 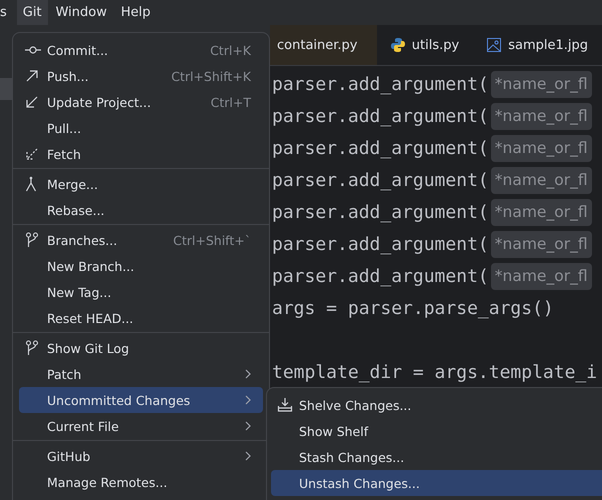 What do you see at coordinates (141, 154) in the screenshot?
I see `menu-item: Fetch` at bounding box center [141, 154].